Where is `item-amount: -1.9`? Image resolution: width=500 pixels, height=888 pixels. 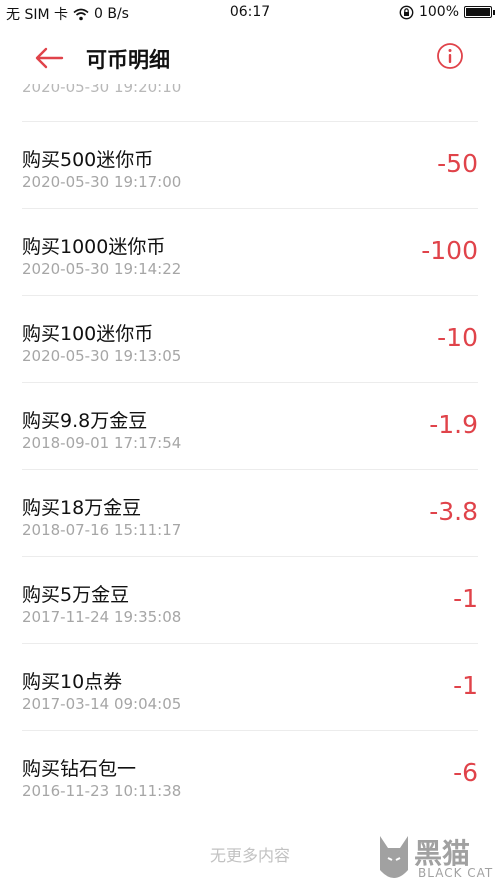 item-amount: -1.9 is located at coordinates (453, 424).